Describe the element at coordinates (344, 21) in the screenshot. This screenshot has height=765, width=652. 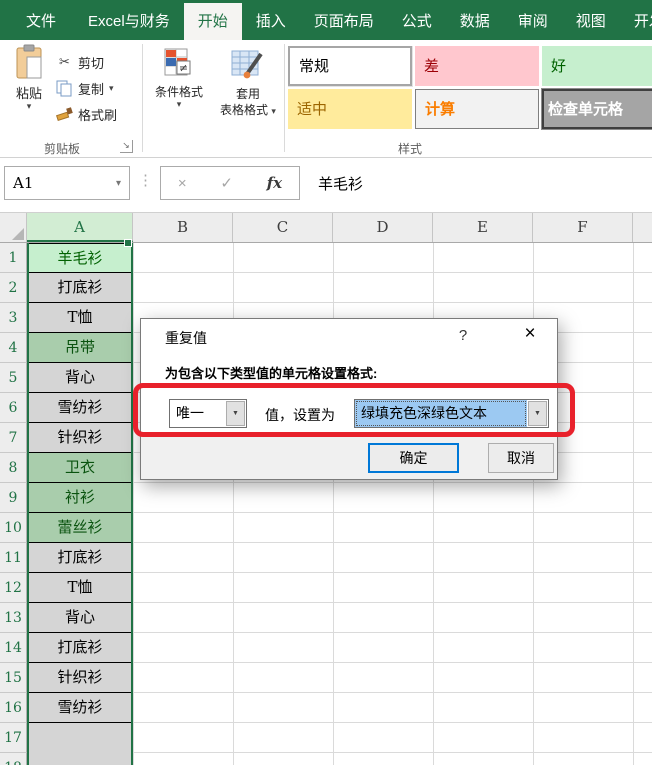
I see `ribbon-tab: 页面布局` at that location.